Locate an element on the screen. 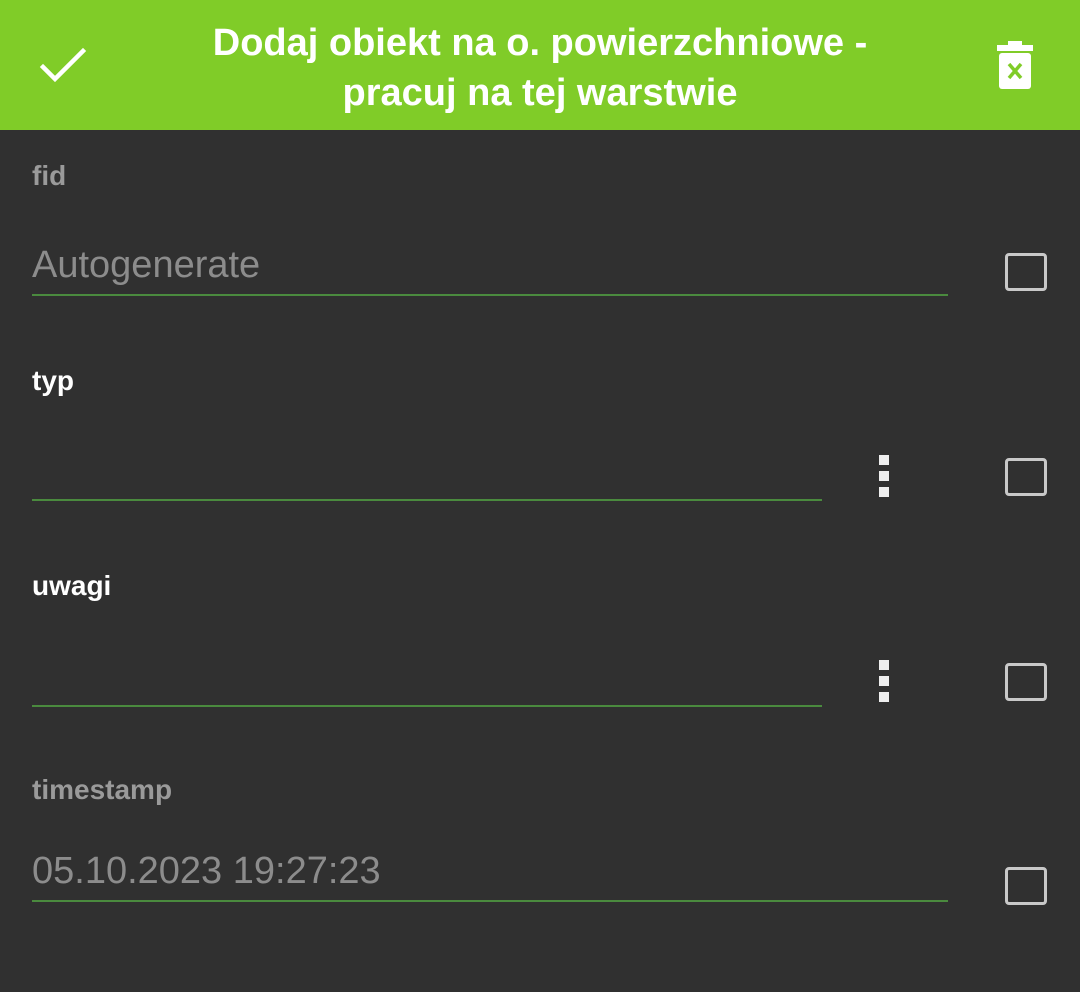 Image resolution: width=1080 pixels, height=992 pixels. toolbar-title-line2: pracuj na tej warstwie is located at coordinates (540, 93).